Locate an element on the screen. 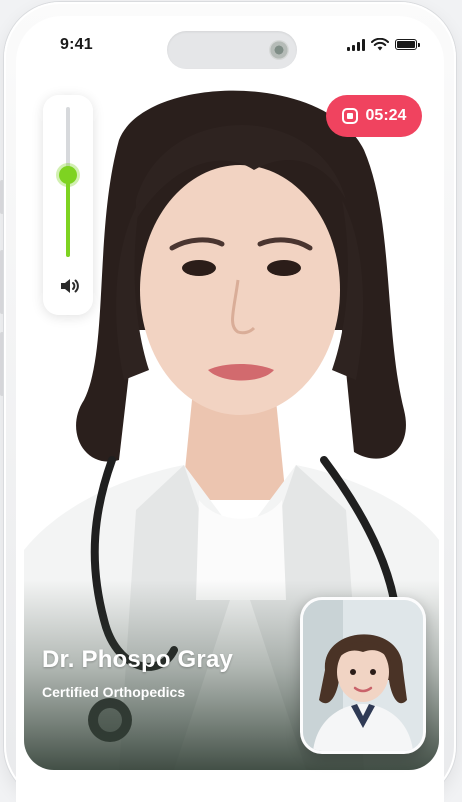  volume-slider-thumb is located at coordinates (68, 174).